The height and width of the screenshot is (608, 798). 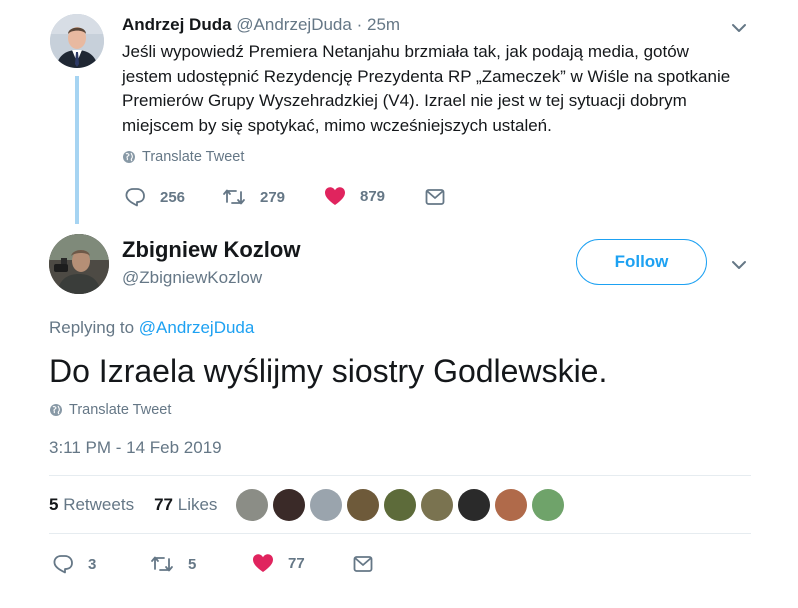 I want to click on retweets-stat-count: 5, so click(x=54, y=504).